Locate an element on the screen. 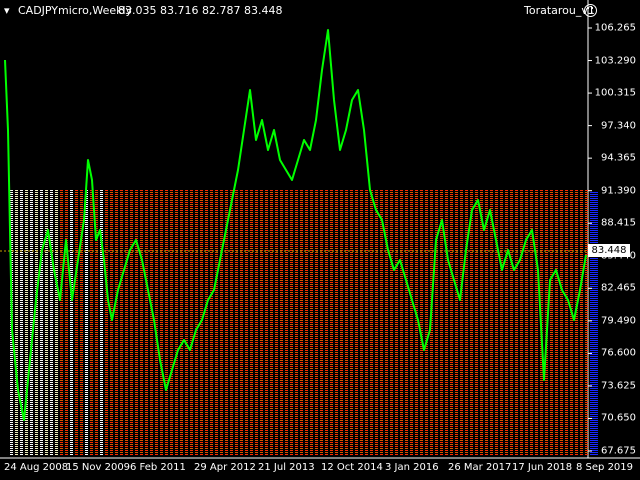 The height and width of the screenshot is (480, 640). price-scale-label: 70.650 is located at coordinates (618, 418).